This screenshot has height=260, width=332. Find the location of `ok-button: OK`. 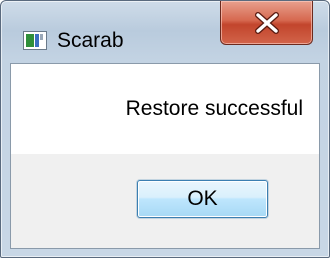

ok-button: OK is located at coordinates (202, 199).